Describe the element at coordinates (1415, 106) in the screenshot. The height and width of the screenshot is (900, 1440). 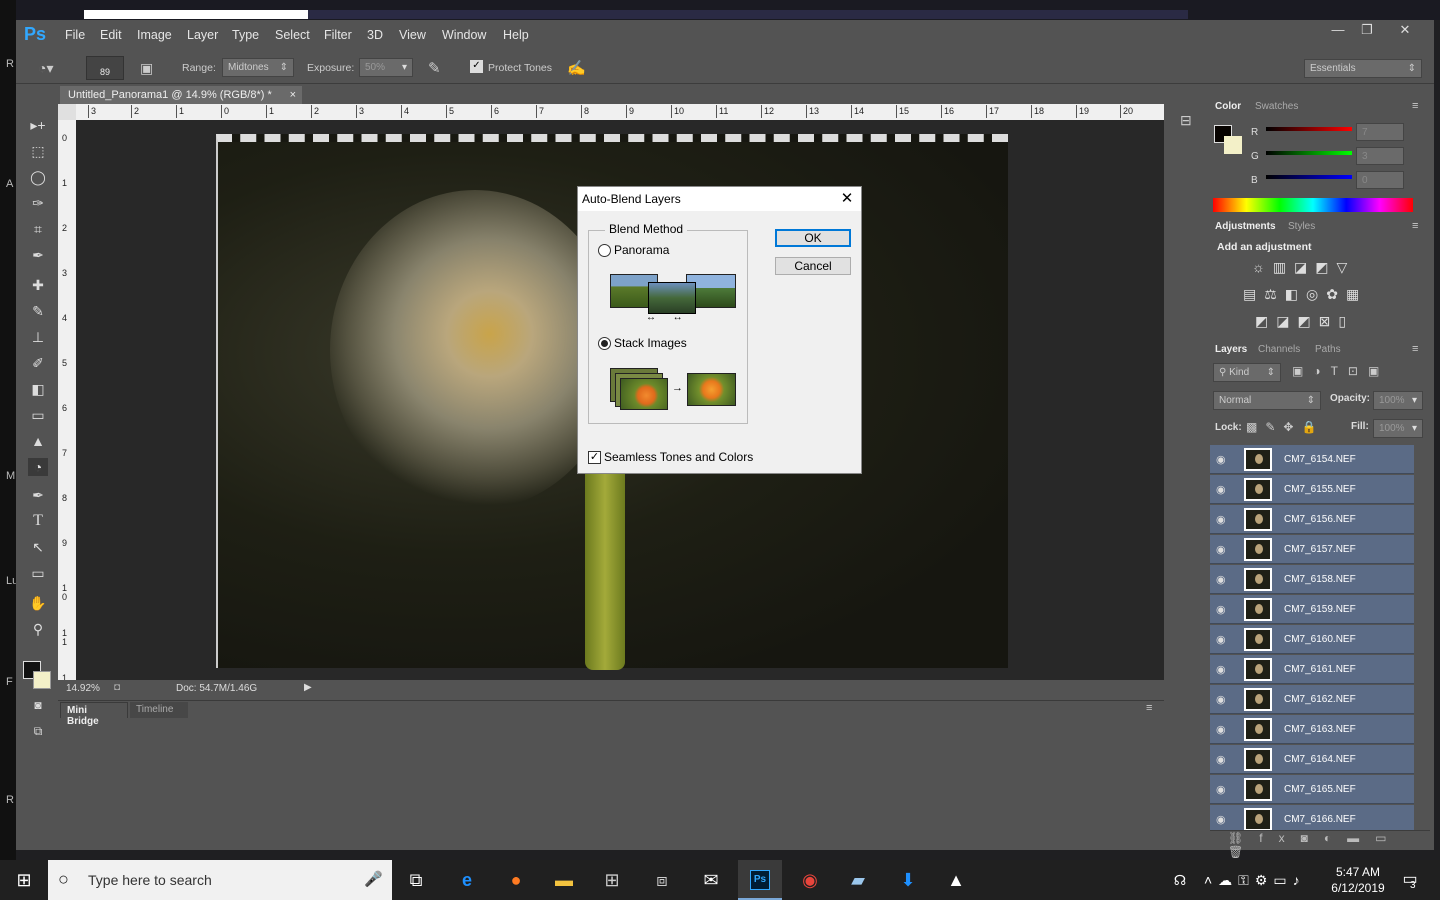
I see `color-panel-menu-icon: ≡` at that location.